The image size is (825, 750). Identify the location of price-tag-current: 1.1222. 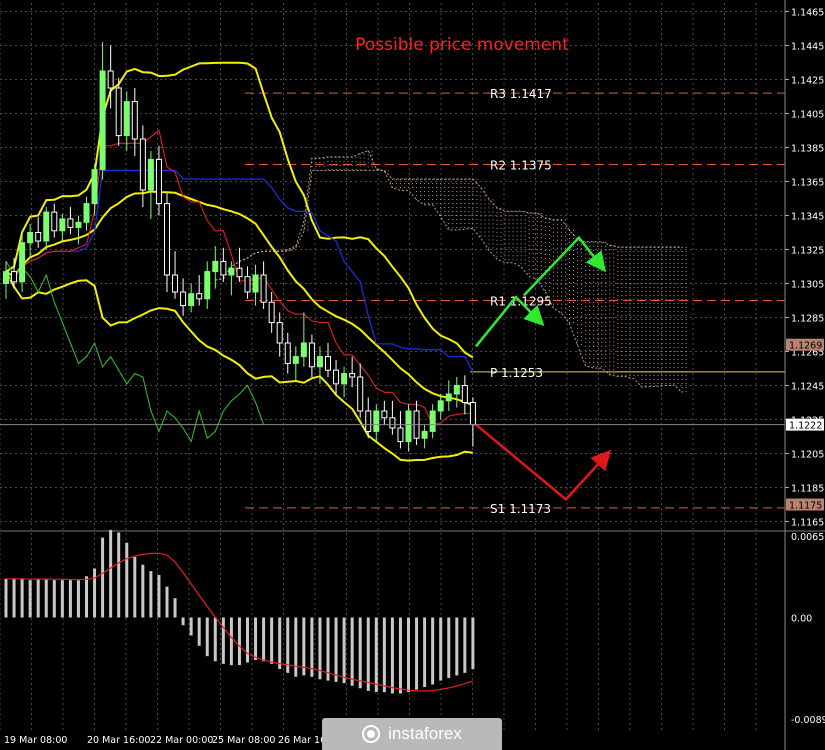
(805, 426).